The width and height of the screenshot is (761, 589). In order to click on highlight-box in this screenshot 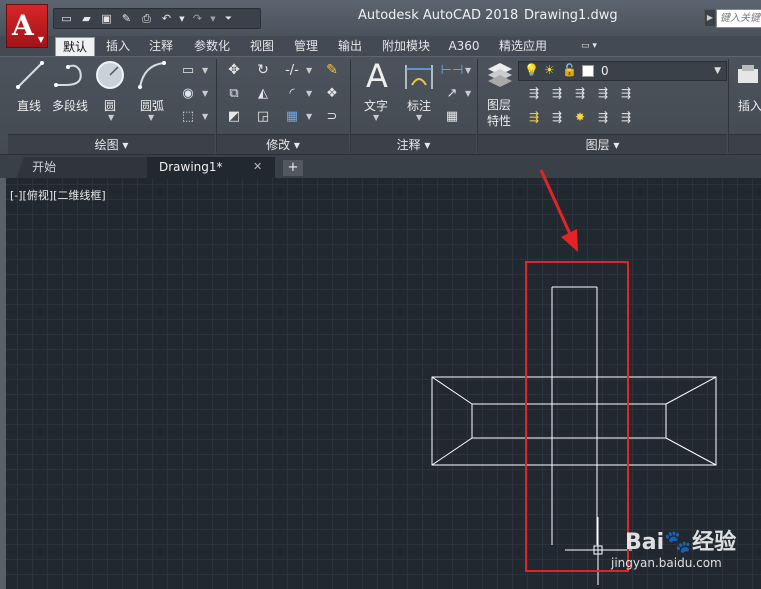, I will do `click(577, 416)`.